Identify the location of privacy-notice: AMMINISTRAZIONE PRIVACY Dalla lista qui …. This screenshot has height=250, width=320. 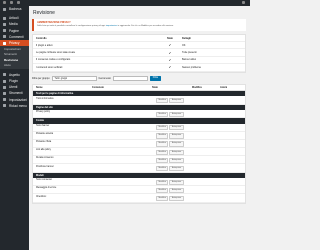
(139, 25).